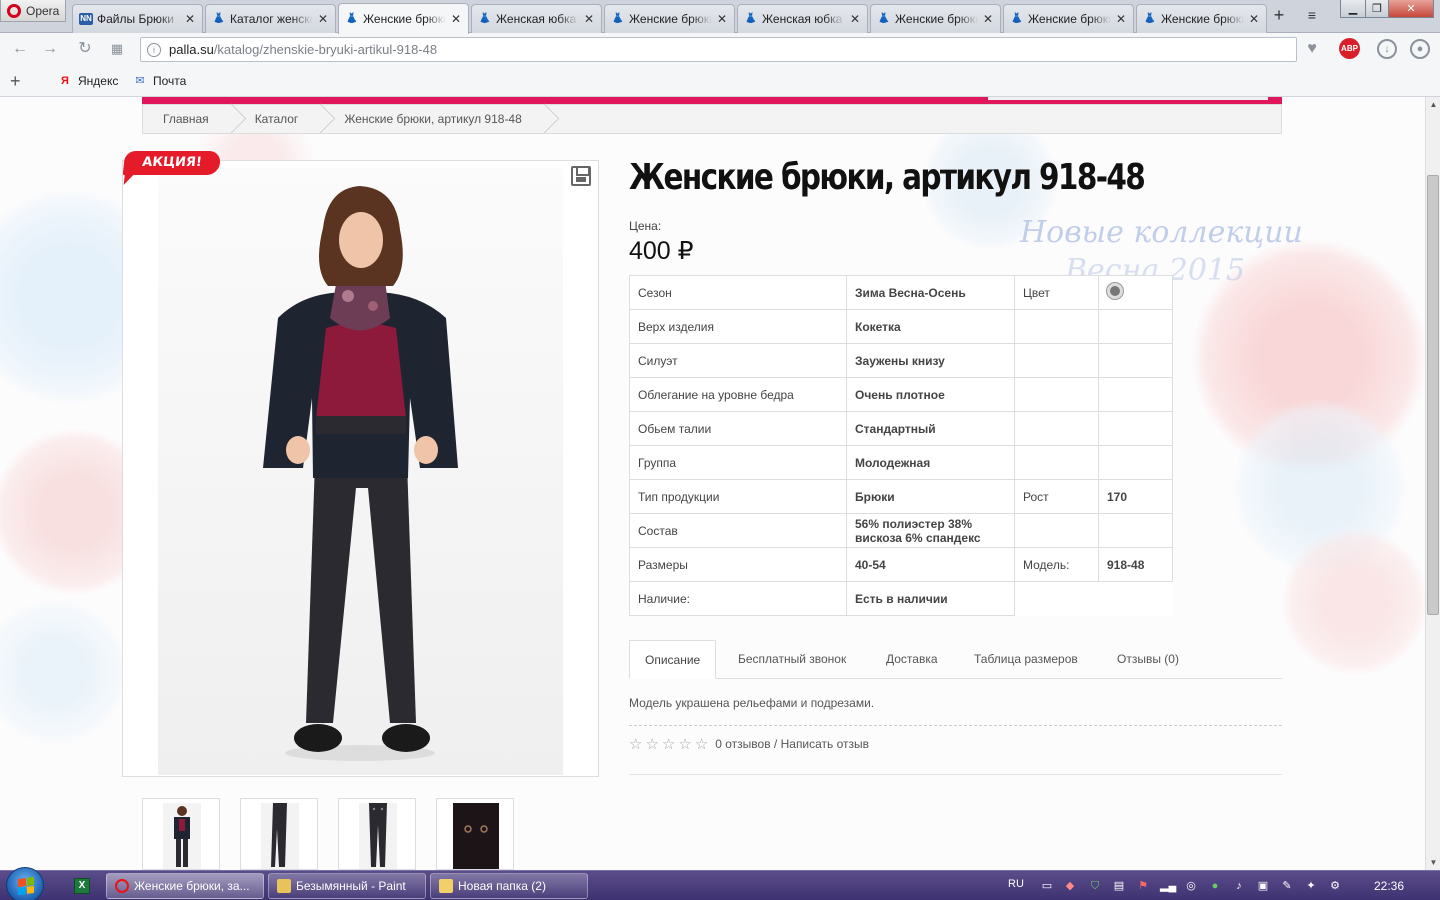  I want to click on restore-icon: ❐, so click(1377, 9).